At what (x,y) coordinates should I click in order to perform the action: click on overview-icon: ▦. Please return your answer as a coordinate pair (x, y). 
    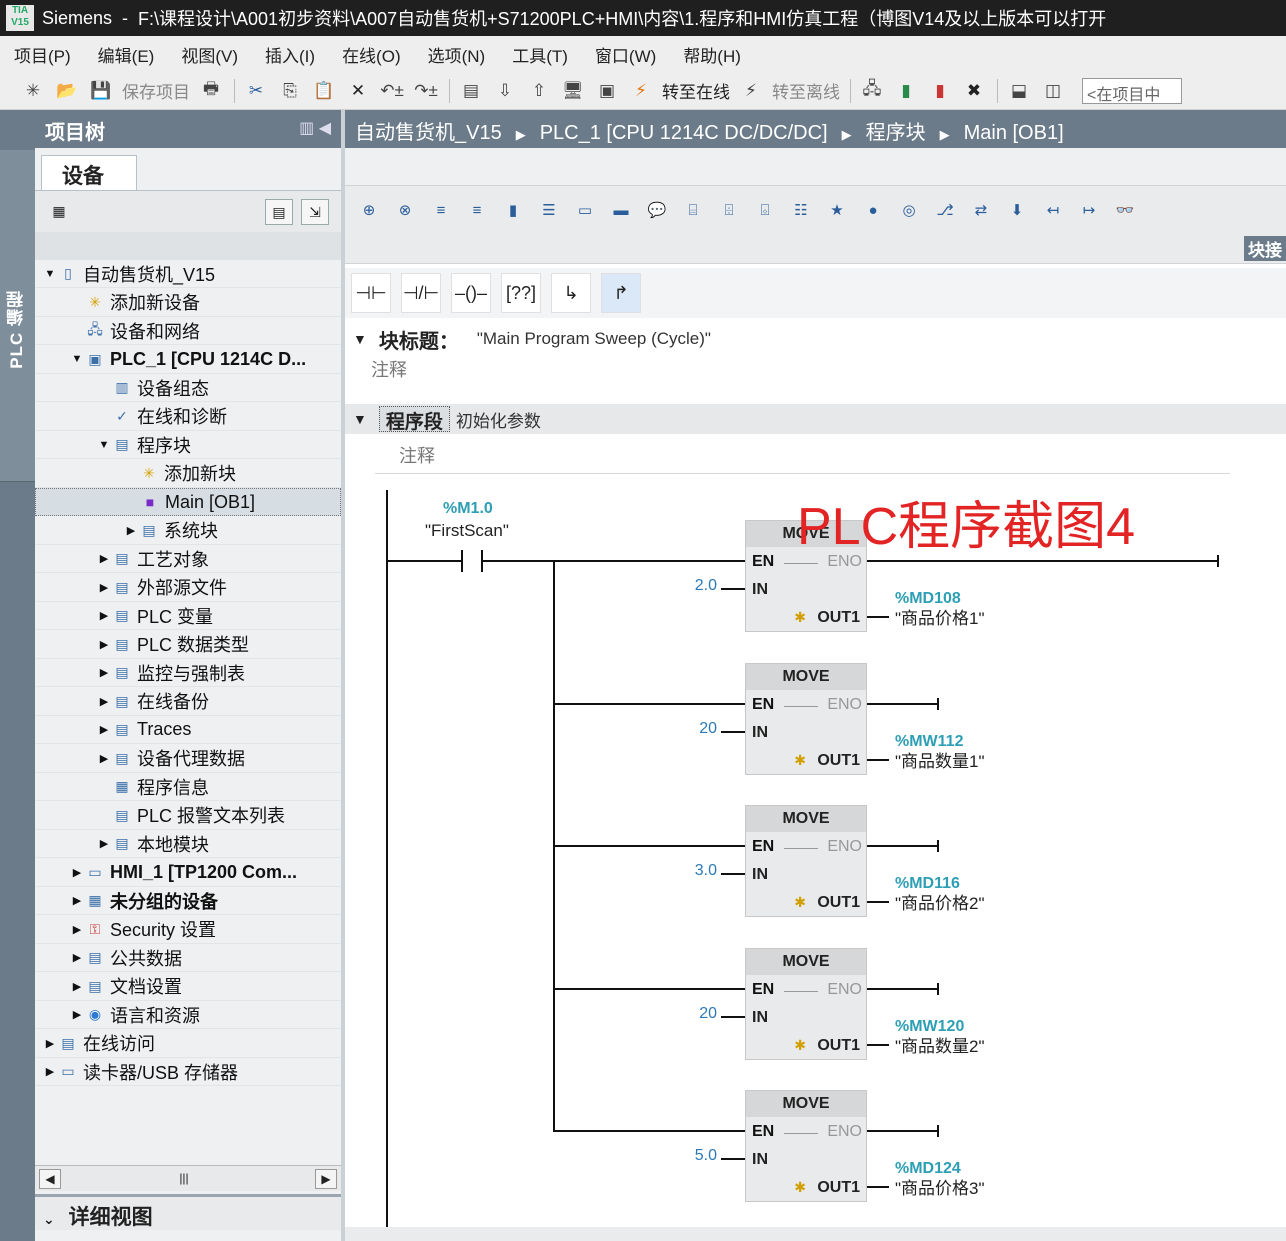
    Looking at the image, I should click on (59, 212).